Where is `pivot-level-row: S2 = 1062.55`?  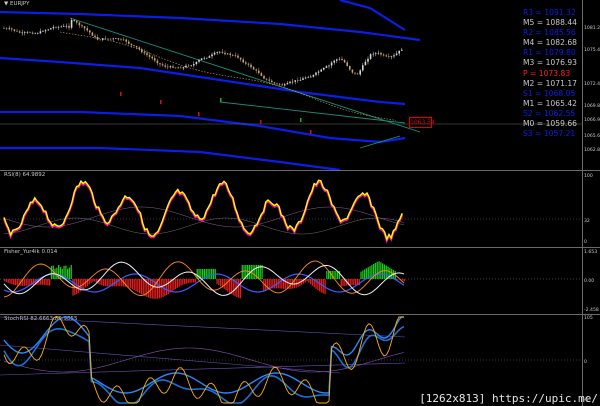
pivot-level-row: S2 = 1062.55 is located at coordinates (553, 114).